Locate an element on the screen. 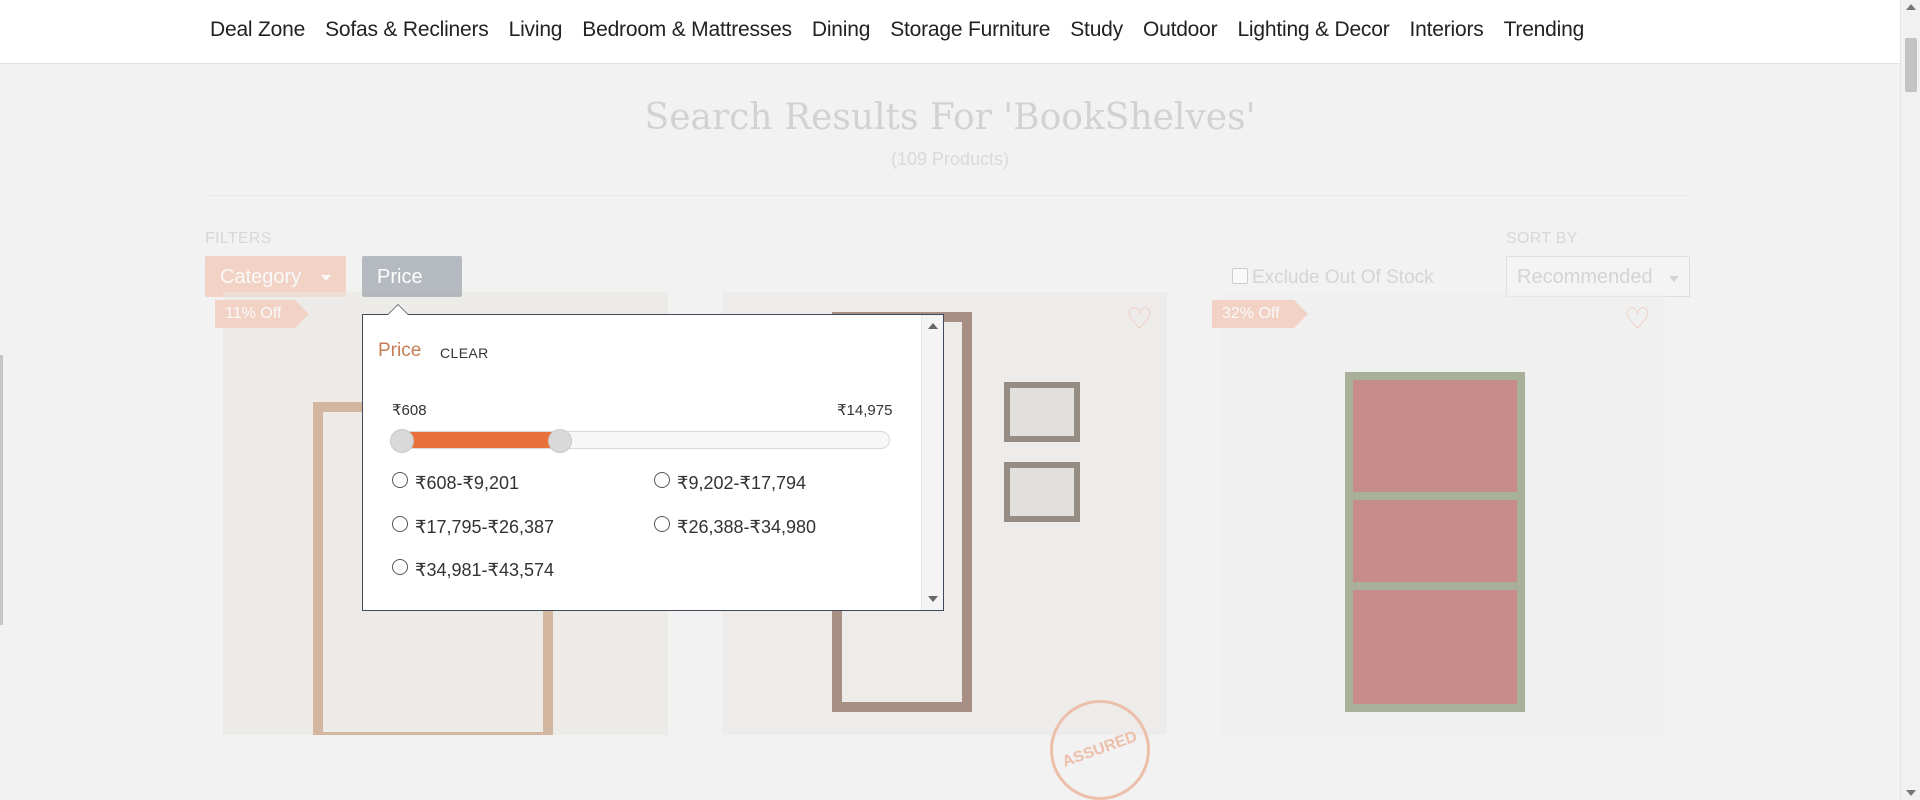 The height and width of the screenshot is (800, 1920). price-option-label: ₹17,795-₹26,387 is located at coordinates (485, 527).